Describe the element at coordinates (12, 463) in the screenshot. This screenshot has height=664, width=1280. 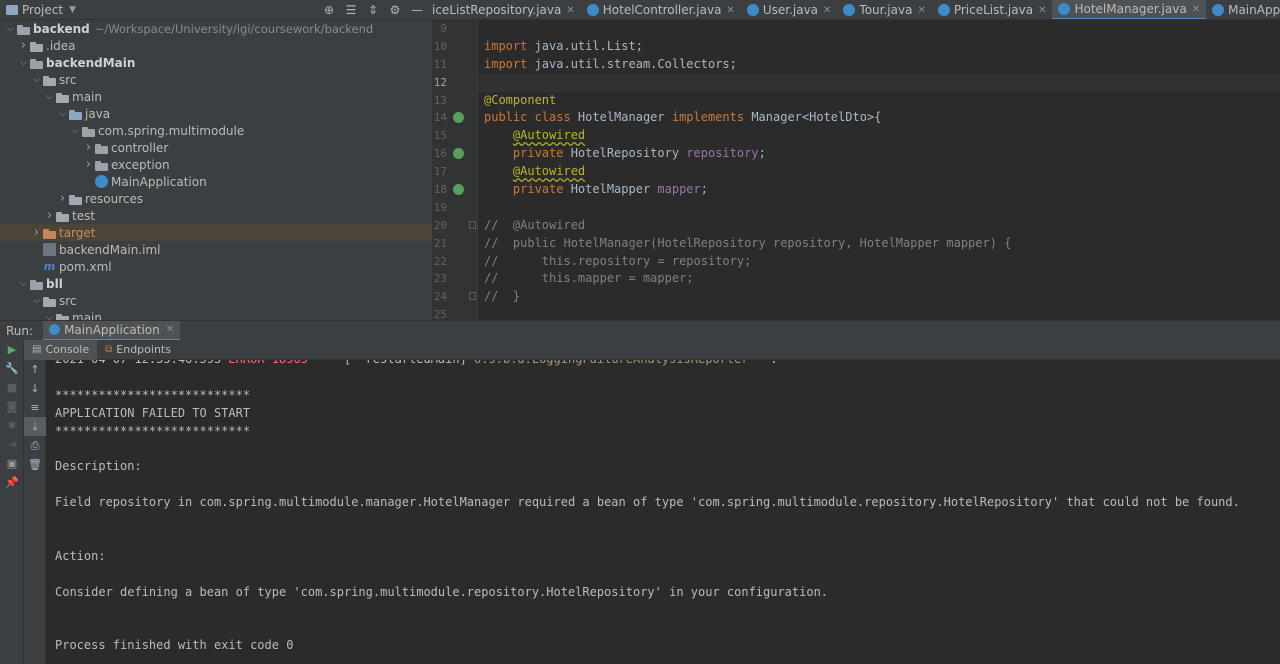
I see `layout-icon: ▣` at that location.